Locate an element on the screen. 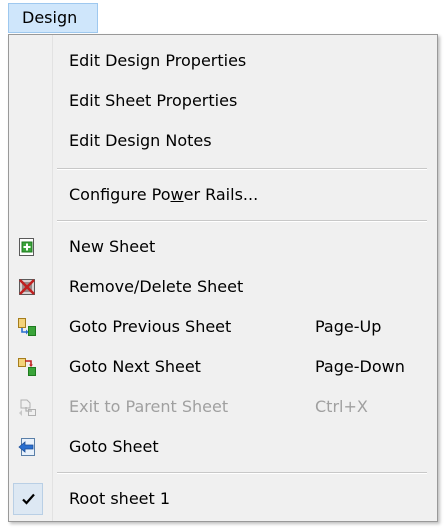 The image size is (447, 528). menu-item-goto-next-sheet: Goto Next Sheet Page-Down is located at coordinates (223, 367).